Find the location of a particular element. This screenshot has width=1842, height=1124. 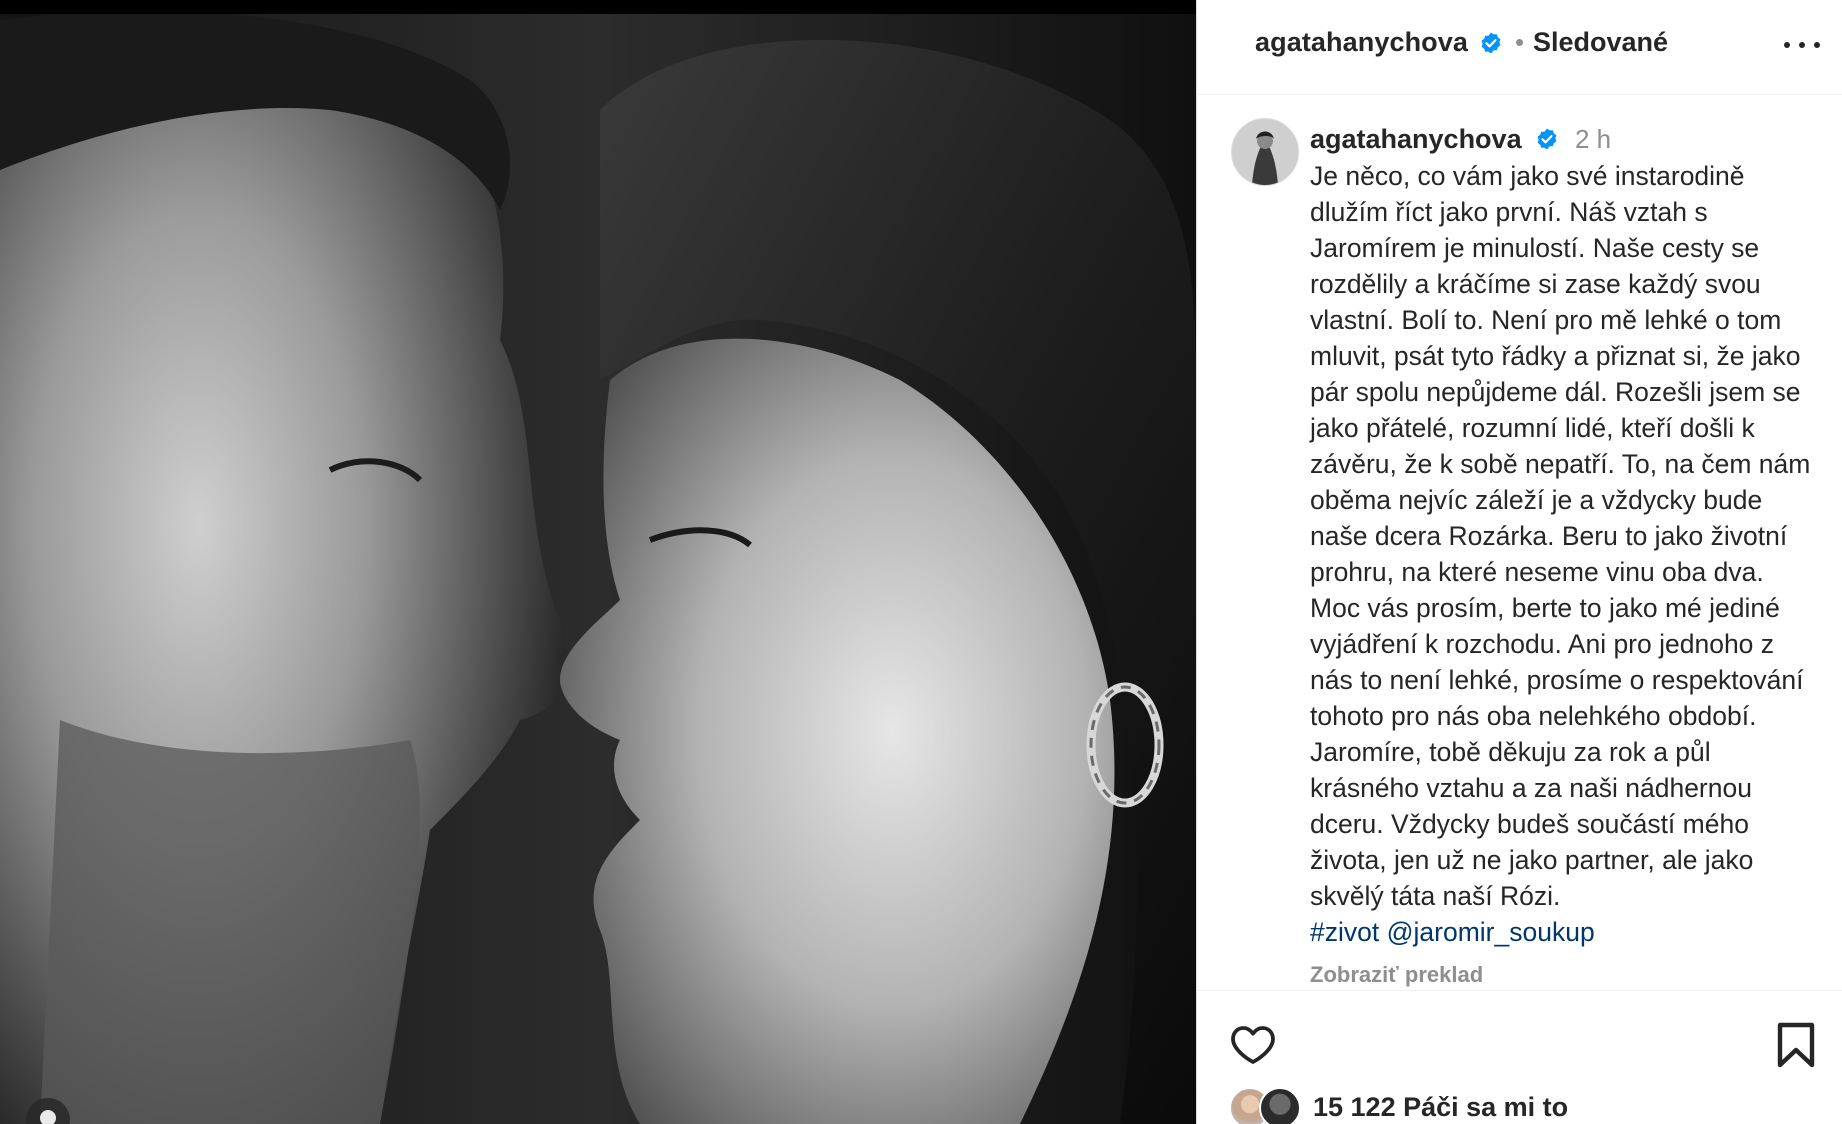

author-avatar is located at coordinates (1265, 152).